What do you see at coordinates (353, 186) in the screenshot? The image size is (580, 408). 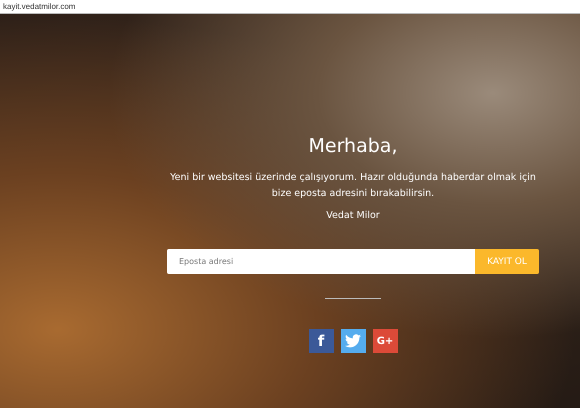 I see `message-text: Yeni bir websitesi üzerinde çalışıyorum. Hazır olduğunda haberdar olmak için bize eposta adresini bırakabilirsin.` at bounding box center [353, 186].